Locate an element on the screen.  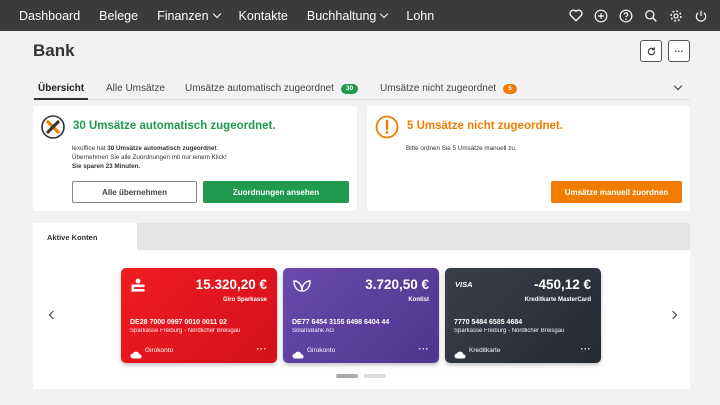
count-badge: 30 is located at coordinates (349, 88).